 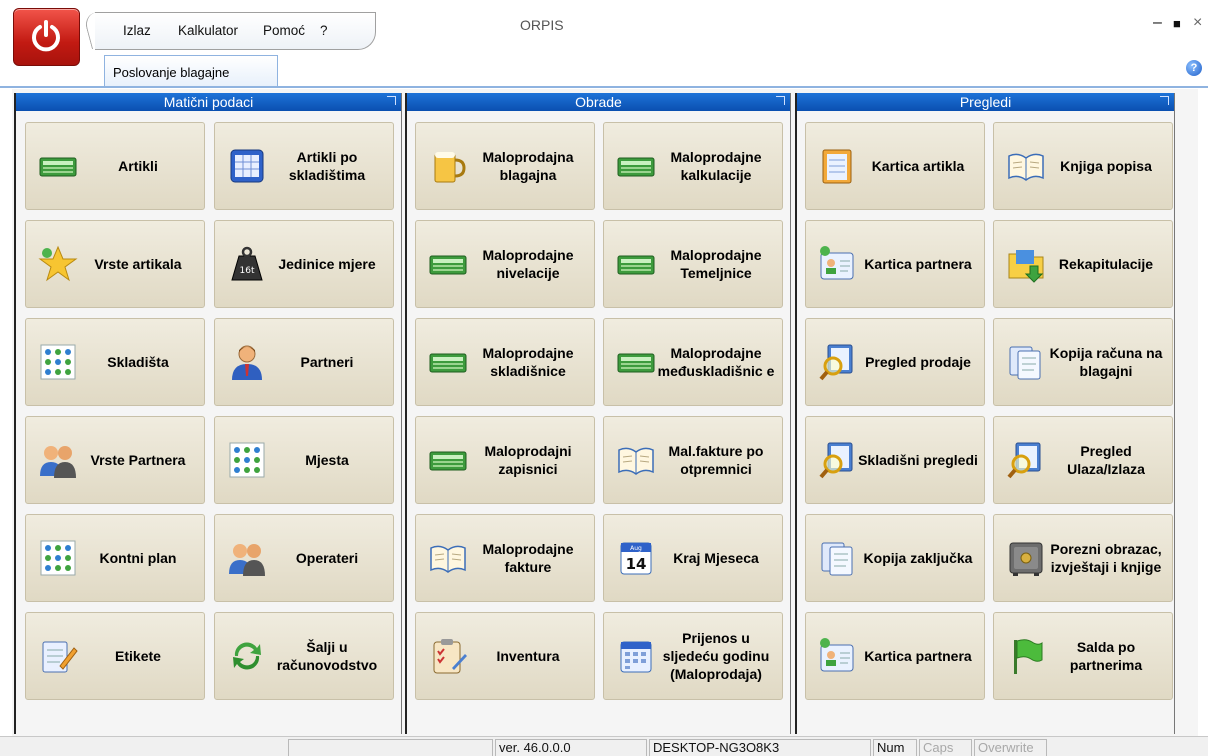 What do you see at coordinates (1177, 23) in the screenshot?
I see `maximize-button: ■` at bounding box center [1177, 23].